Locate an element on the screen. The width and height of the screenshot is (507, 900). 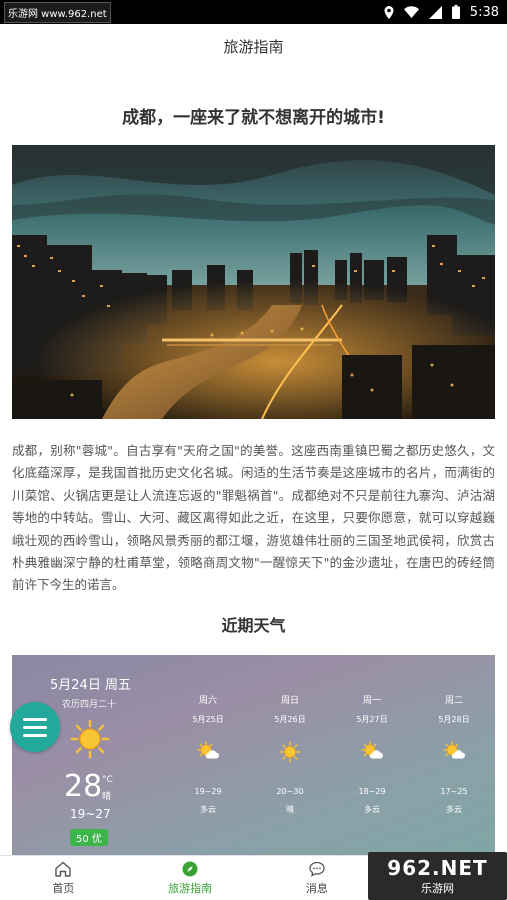
tab-messages-label: 消息 is located at coordinates (316, 888).